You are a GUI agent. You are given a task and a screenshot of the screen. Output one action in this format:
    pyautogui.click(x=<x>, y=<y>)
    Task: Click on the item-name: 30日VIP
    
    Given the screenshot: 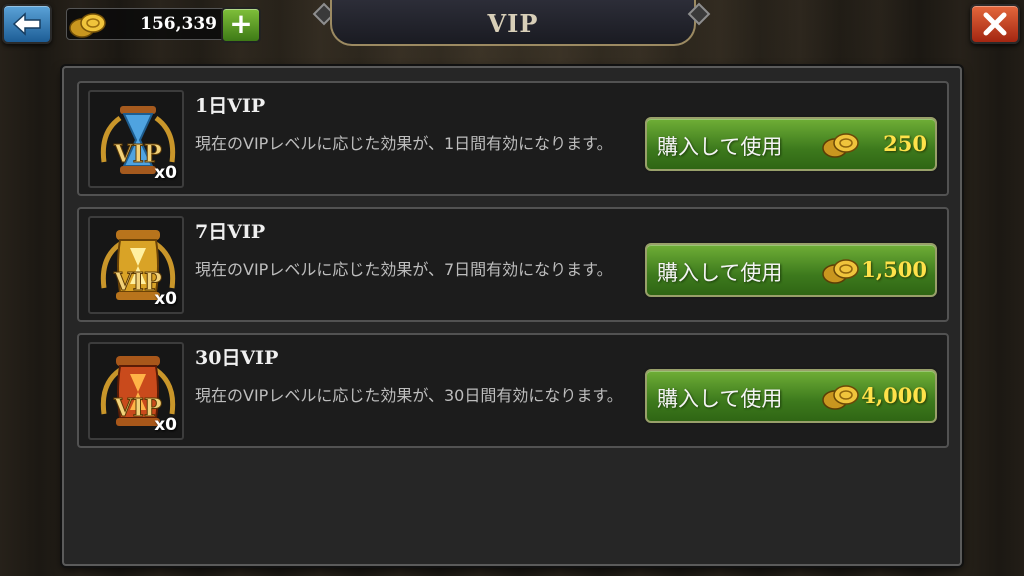 What is the action you would take?
    pyautogui.click(x=237, y=358)
    